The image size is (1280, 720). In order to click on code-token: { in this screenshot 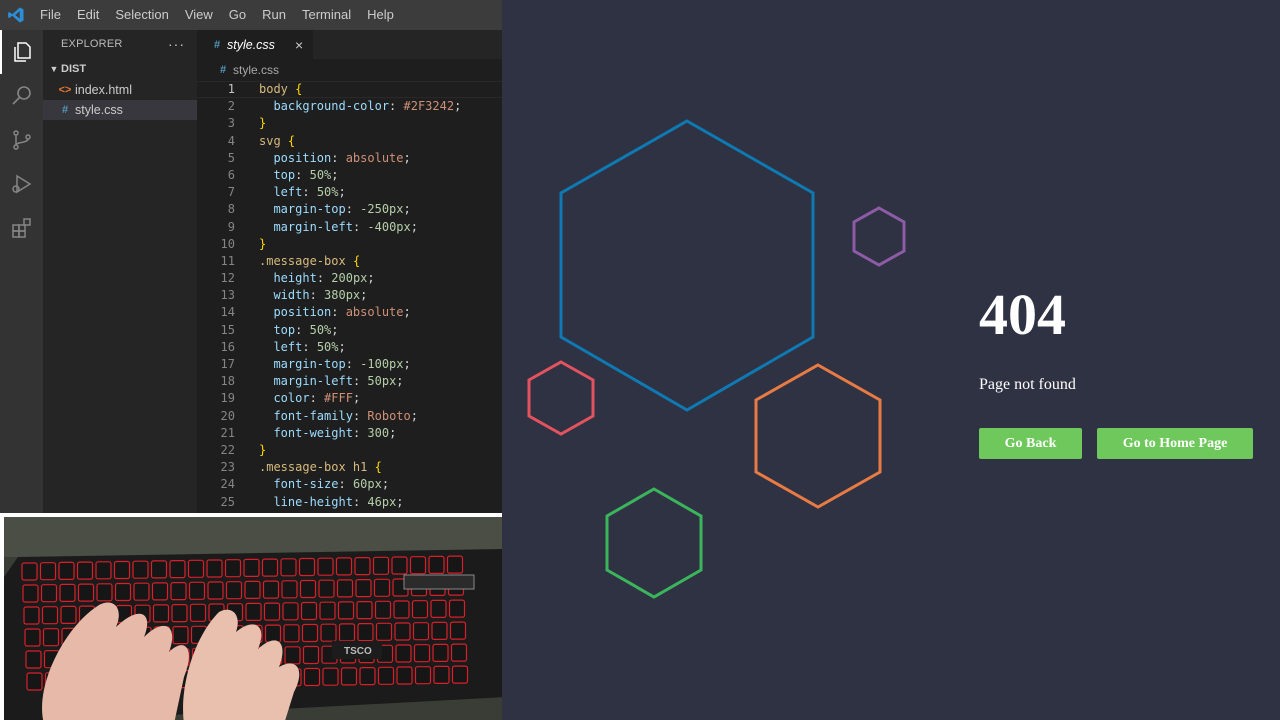, I will do `click(356, 260)`.